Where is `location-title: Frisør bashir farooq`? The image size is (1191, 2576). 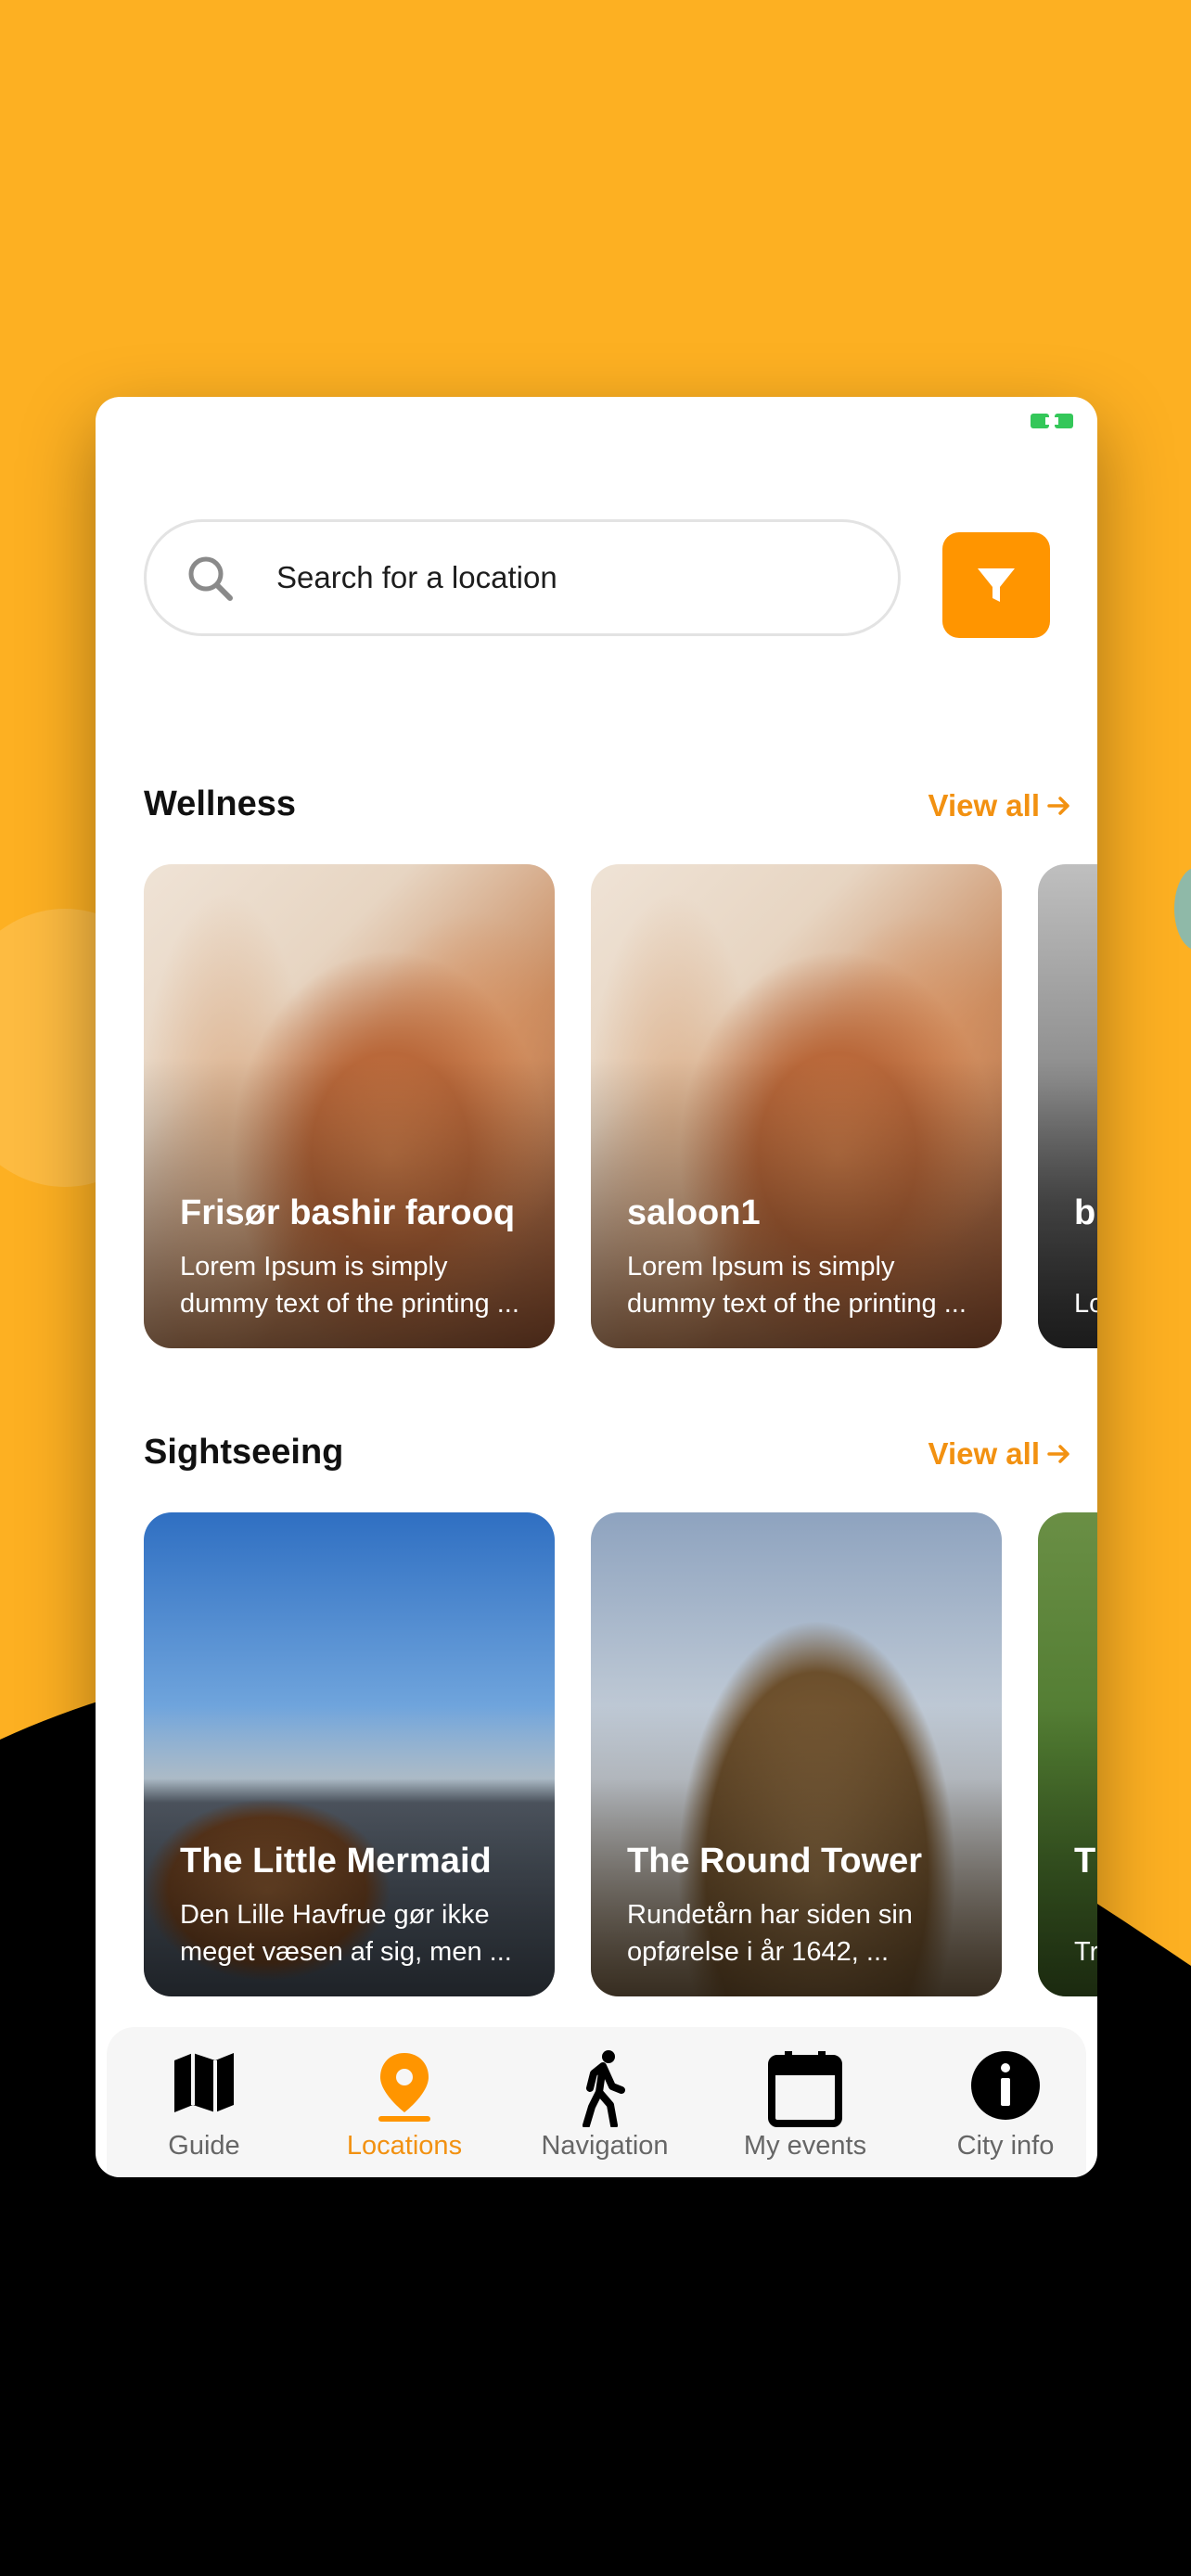 location-title: Frisør bashir farooq is located at coordinates (348, 1212).